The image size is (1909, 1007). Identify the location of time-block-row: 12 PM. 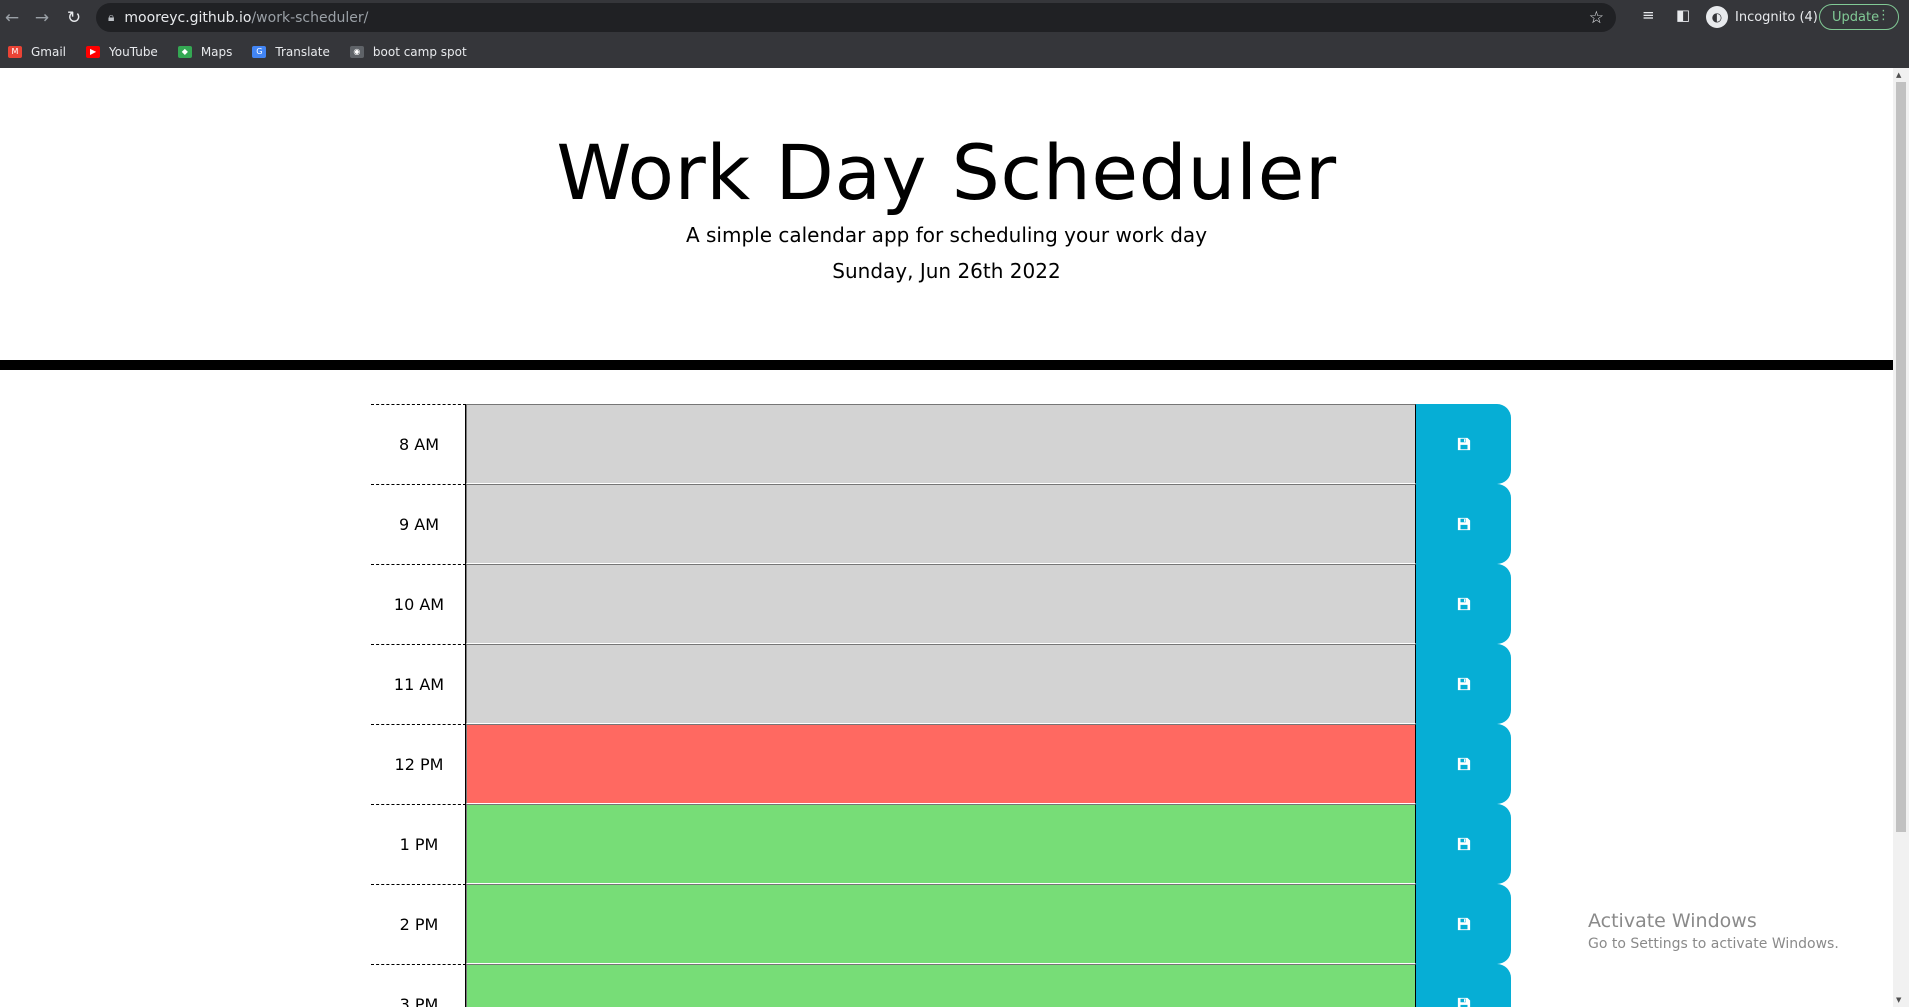
(941, 764).